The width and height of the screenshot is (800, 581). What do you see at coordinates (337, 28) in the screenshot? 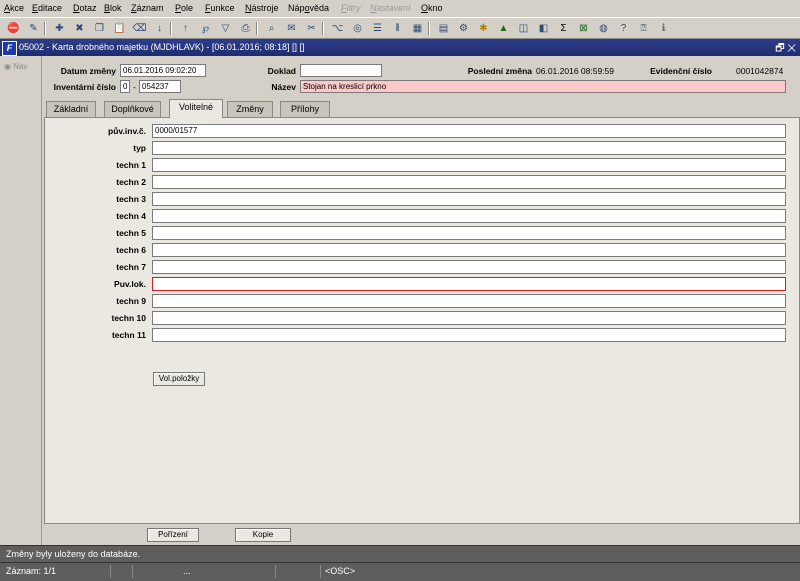
I see `tree-icon: ⌥` at bounding box center [337, 28].